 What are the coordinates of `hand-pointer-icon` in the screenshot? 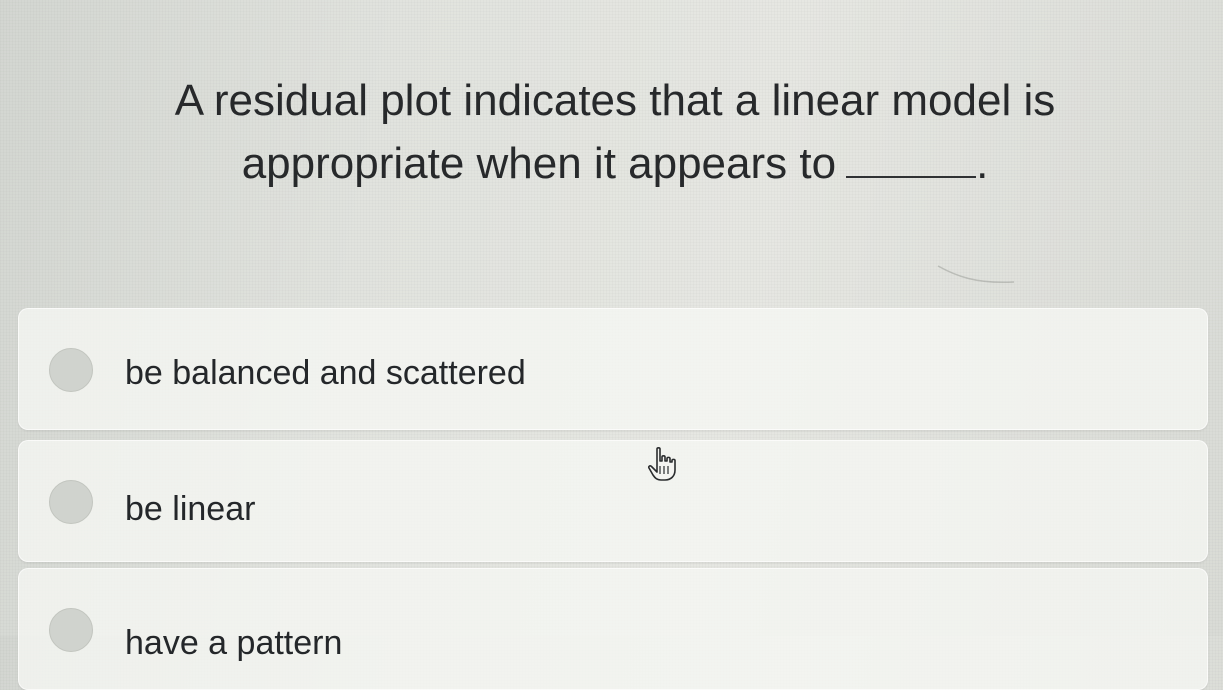 It's located at (661, 464).